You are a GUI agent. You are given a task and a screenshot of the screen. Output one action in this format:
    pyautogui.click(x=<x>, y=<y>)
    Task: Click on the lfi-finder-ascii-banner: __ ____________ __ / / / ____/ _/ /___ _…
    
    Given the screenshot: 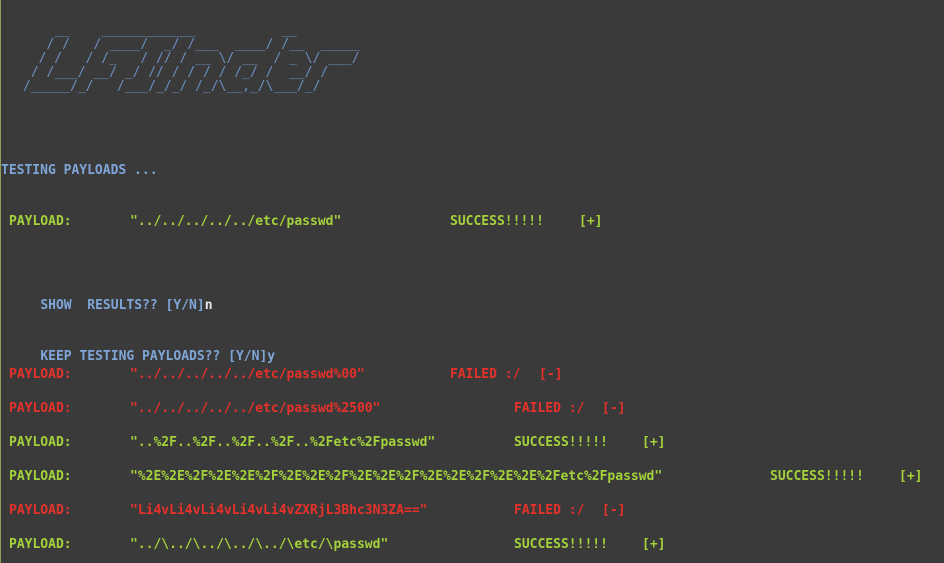 What is the action you would take?
    pyautogui.click(x=191, y=58)
    